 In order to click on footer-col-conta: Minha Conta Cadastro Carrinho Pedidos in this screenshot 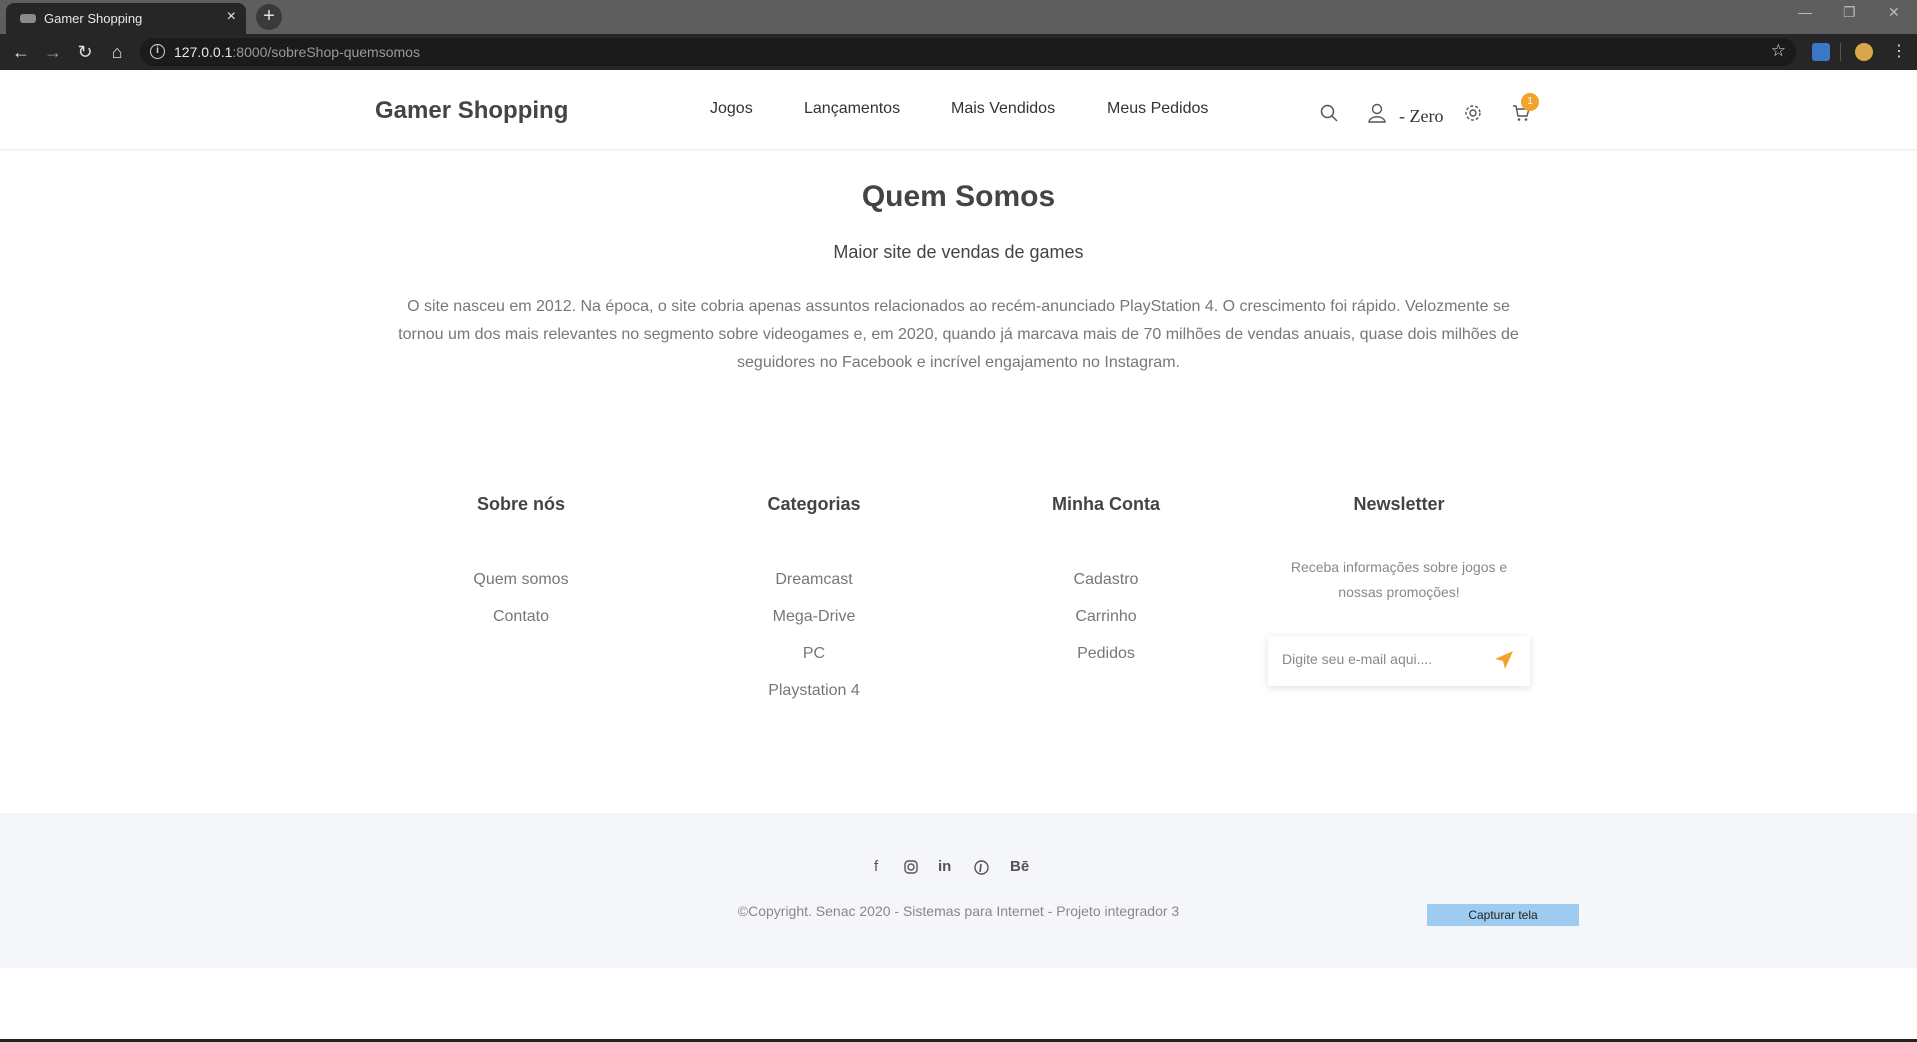, I will do `click(1106, 583)`.